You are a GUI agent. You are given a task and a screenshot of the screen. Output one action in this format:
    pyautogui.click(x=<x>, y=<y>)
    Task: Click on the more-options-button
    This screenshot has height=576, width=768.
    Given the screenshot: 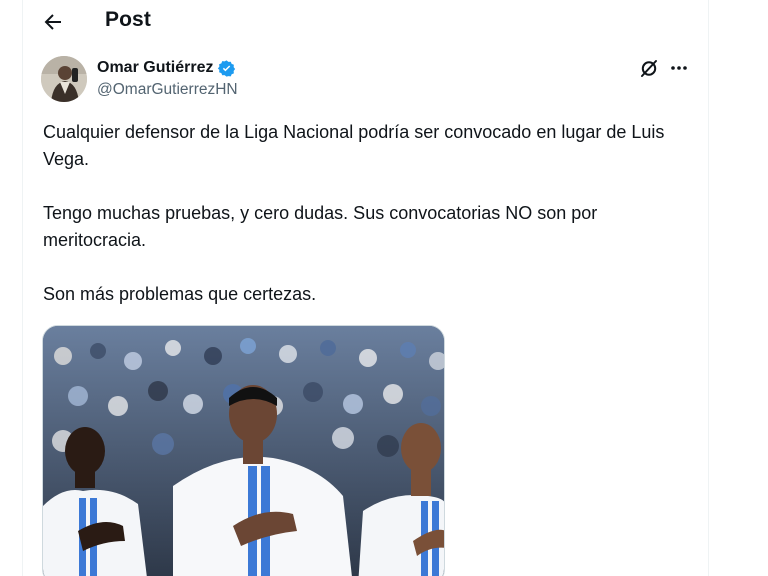 What is the action you would take?
    pyautogui.click(x=679, y=68)
    